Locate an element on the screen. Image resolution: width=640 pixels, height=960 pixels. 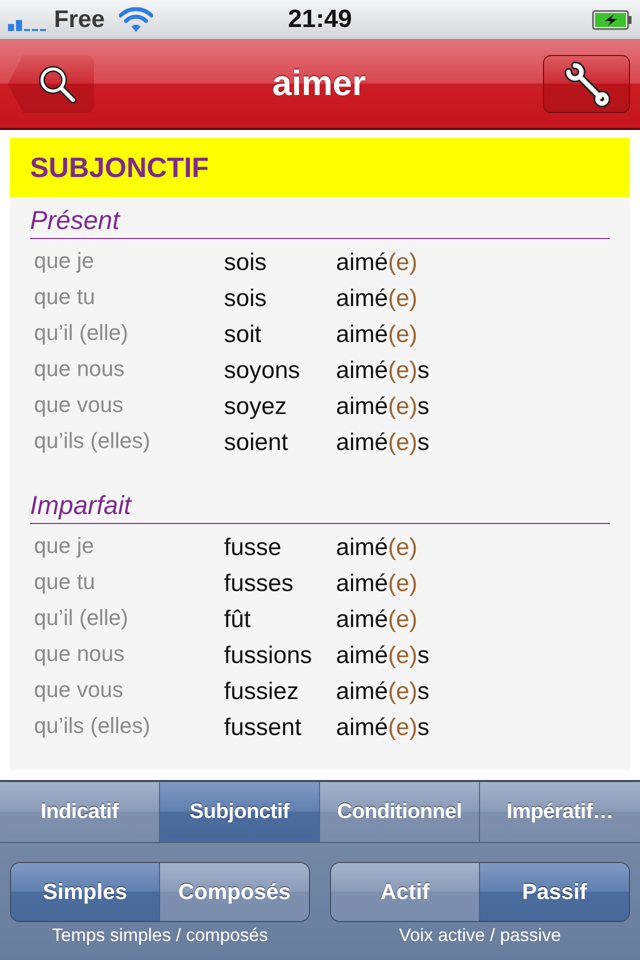
carrier-name: Free is located at coordinates (79, 20).